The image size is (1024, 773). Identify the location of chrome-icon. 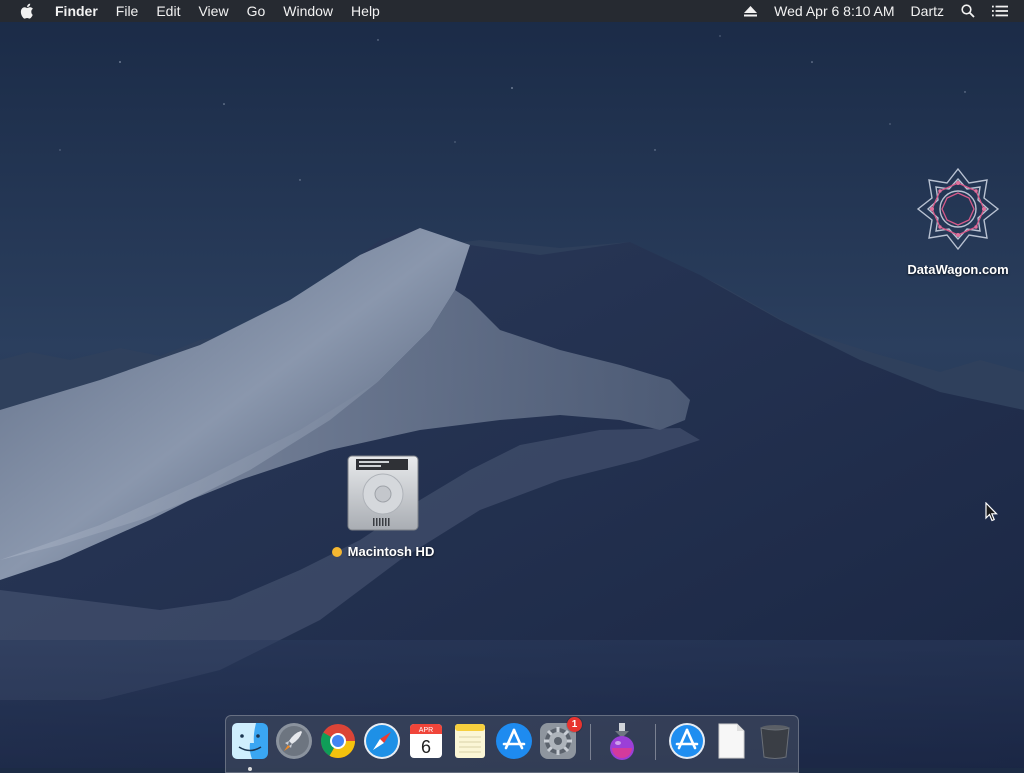
(338, 741).